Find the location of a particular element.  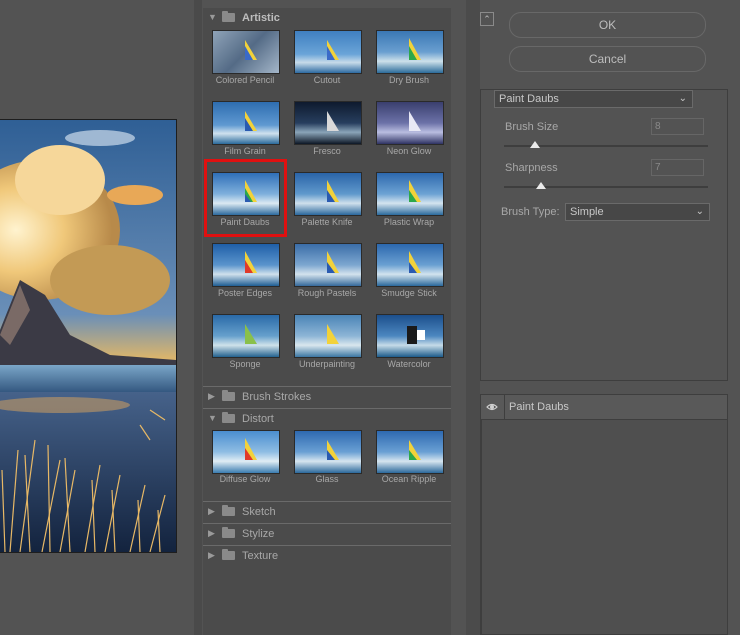

filter-label: Cutout is located at coordinates (327, 80).